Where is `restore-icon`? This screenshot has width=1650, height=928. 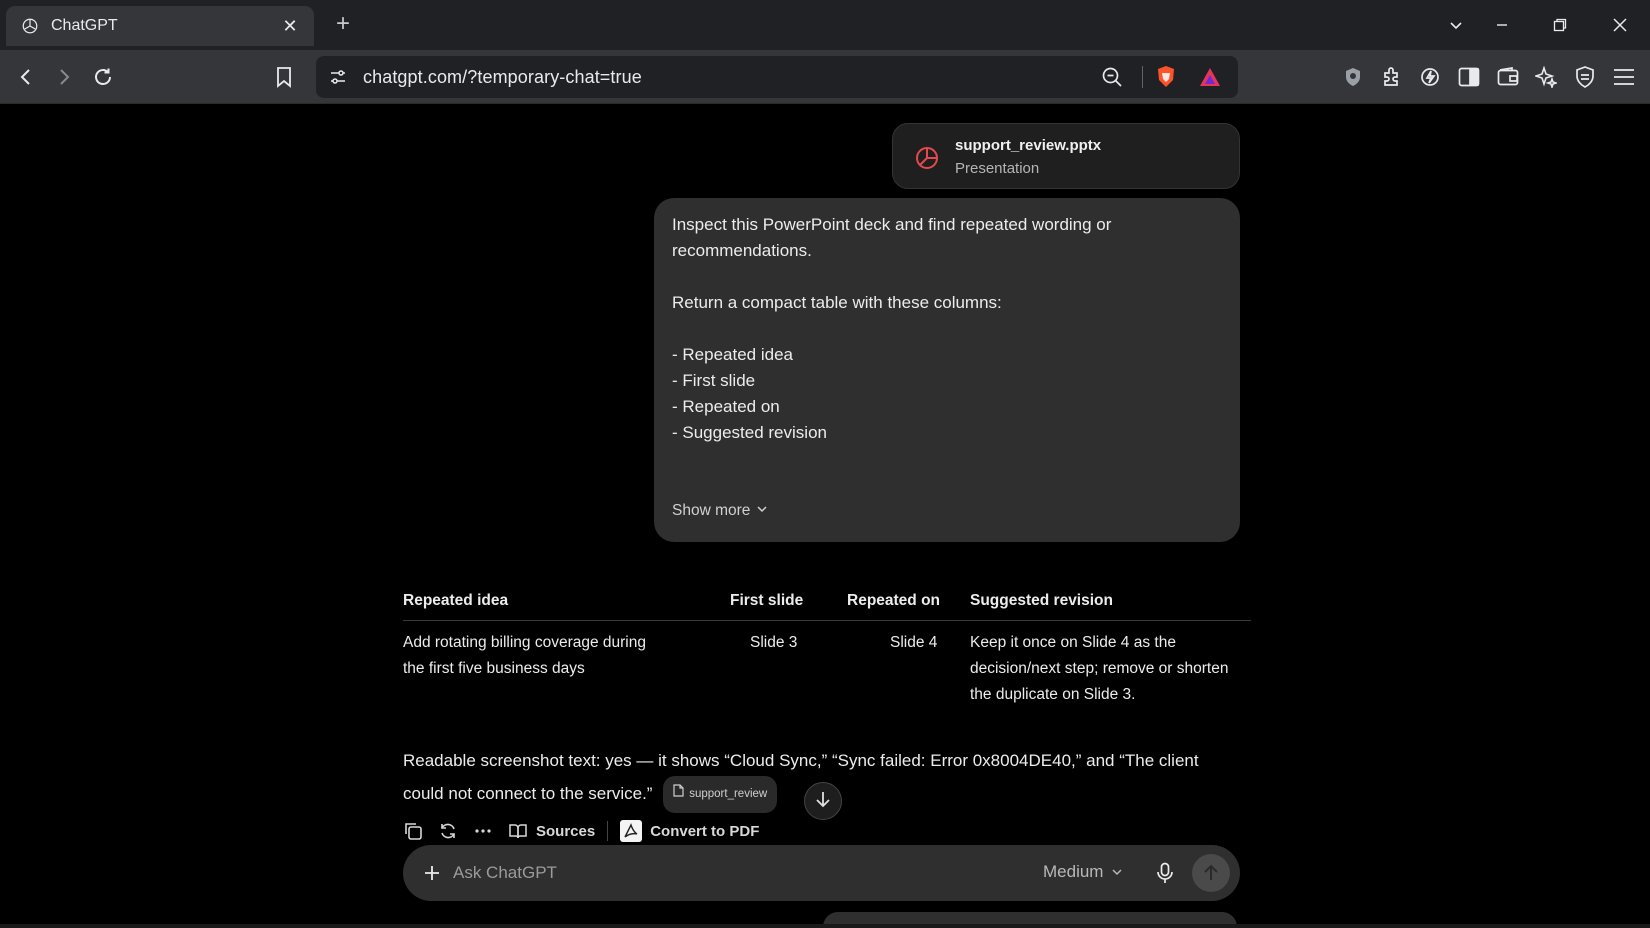
restore-icon is located at coordinates (1560, 25).